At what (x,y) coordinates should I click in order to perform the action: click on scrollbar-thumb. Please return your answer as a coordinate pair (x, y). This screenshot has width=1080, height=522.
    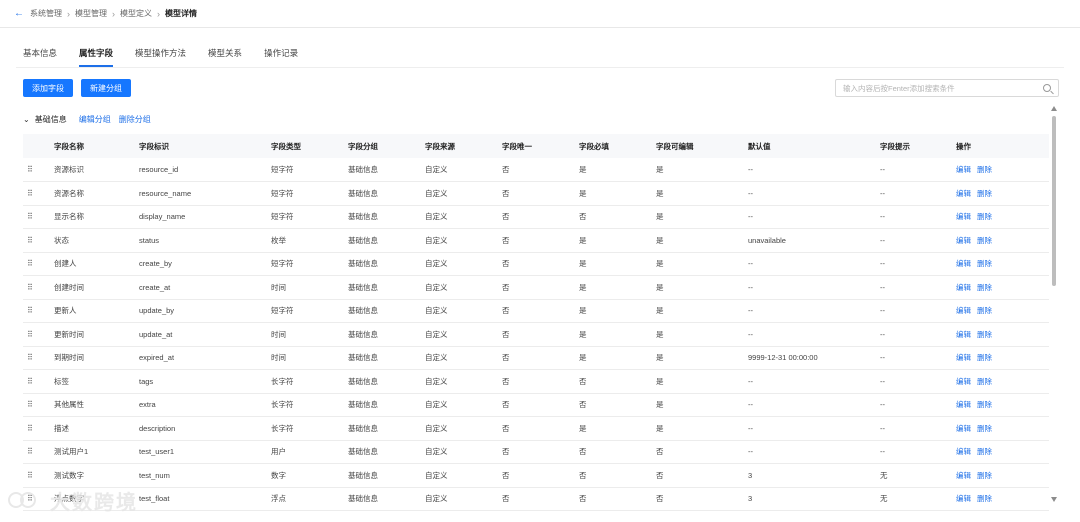
    Looking at the image, I should click on (1054, 201).